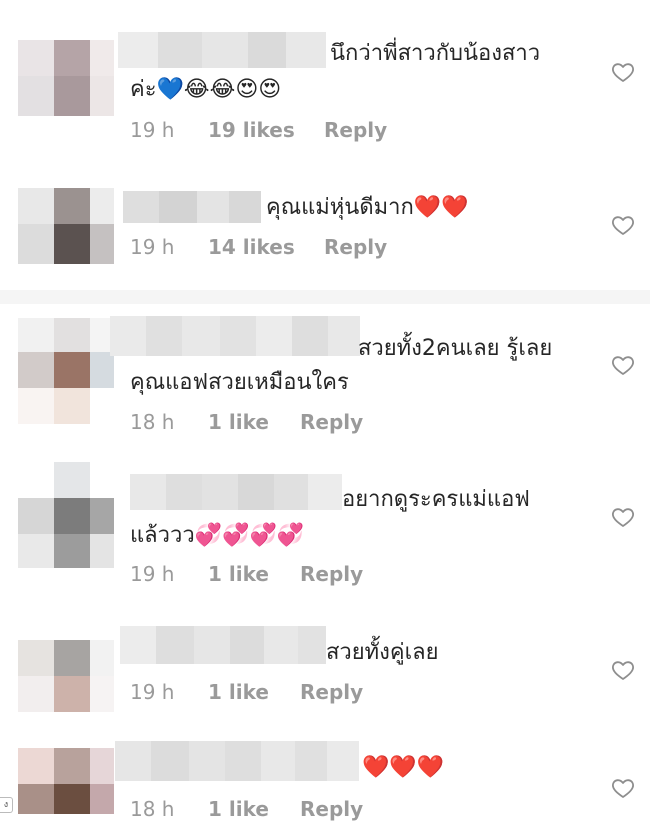 This screenshot has height=821, width=650. Describe the element at coordinates (436, 499) in the screenshot. I see `comment-text-line: อยากดูระครแม่แอฟ` at that location.